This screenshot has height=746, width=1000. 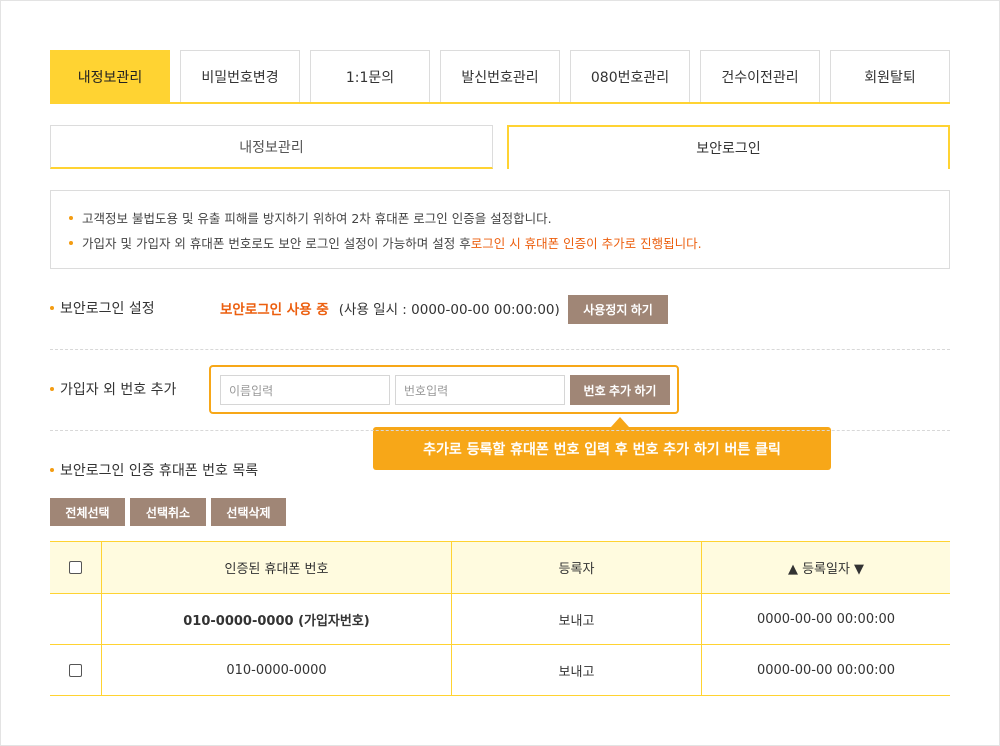 What do you see at coordinates (500, 103) in the screenshot?
I see `tab-underline` at bounding box center [500, 103].